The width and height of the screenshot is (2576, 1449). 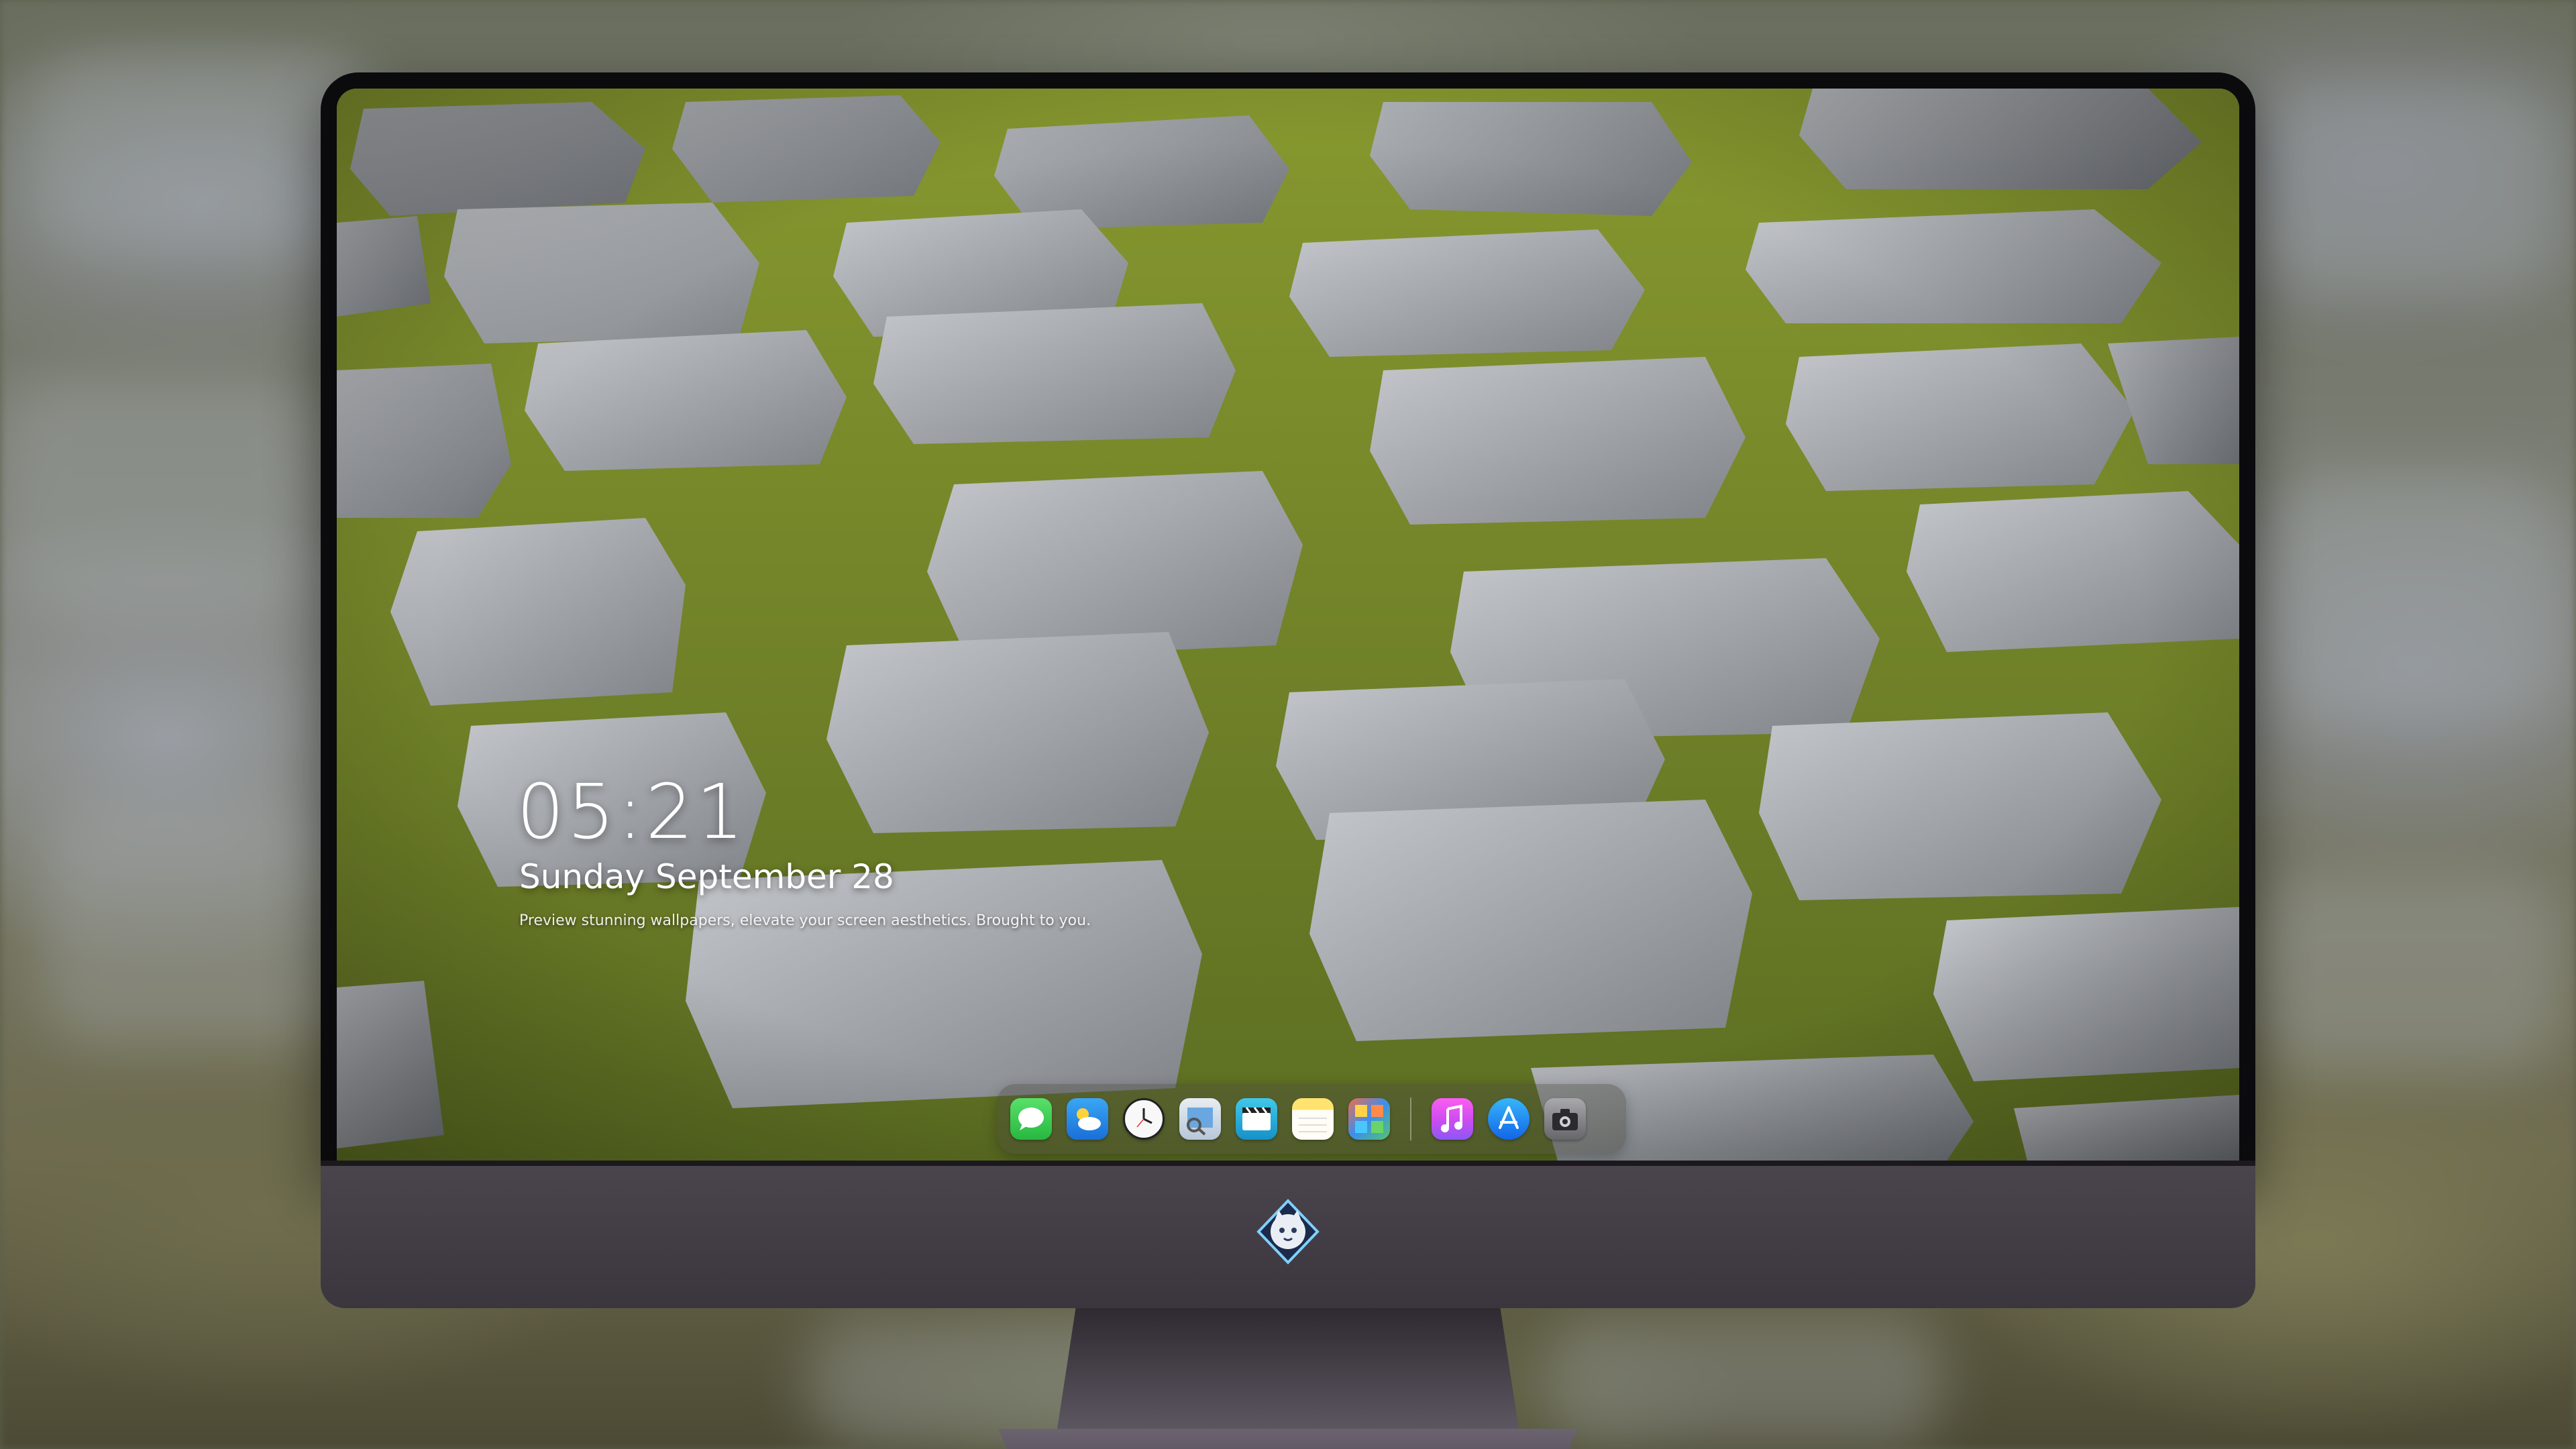 I want to click on clock-icon, so click(x=1144, y=1119).